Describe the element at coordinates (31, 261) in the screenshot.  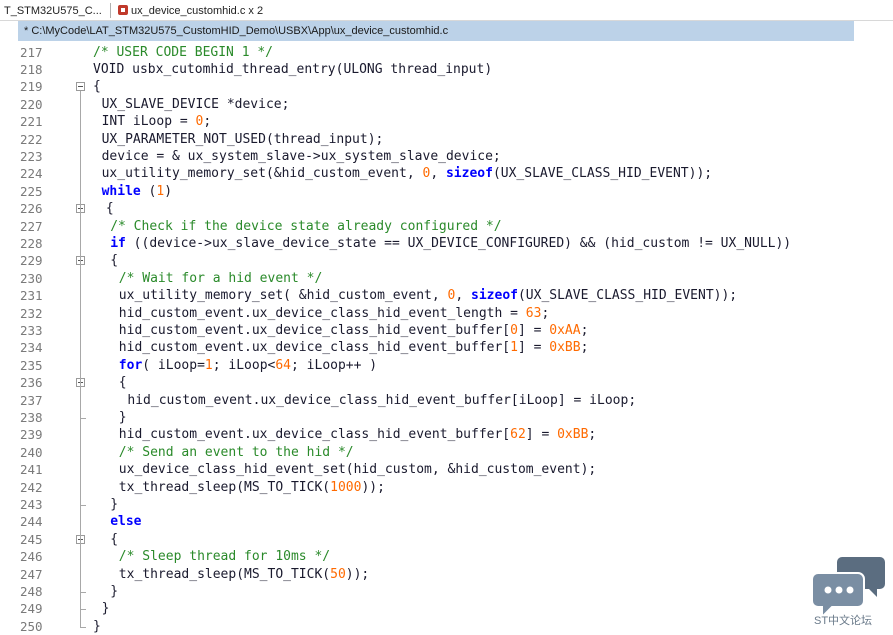
I see `line-number: 229` at that location.